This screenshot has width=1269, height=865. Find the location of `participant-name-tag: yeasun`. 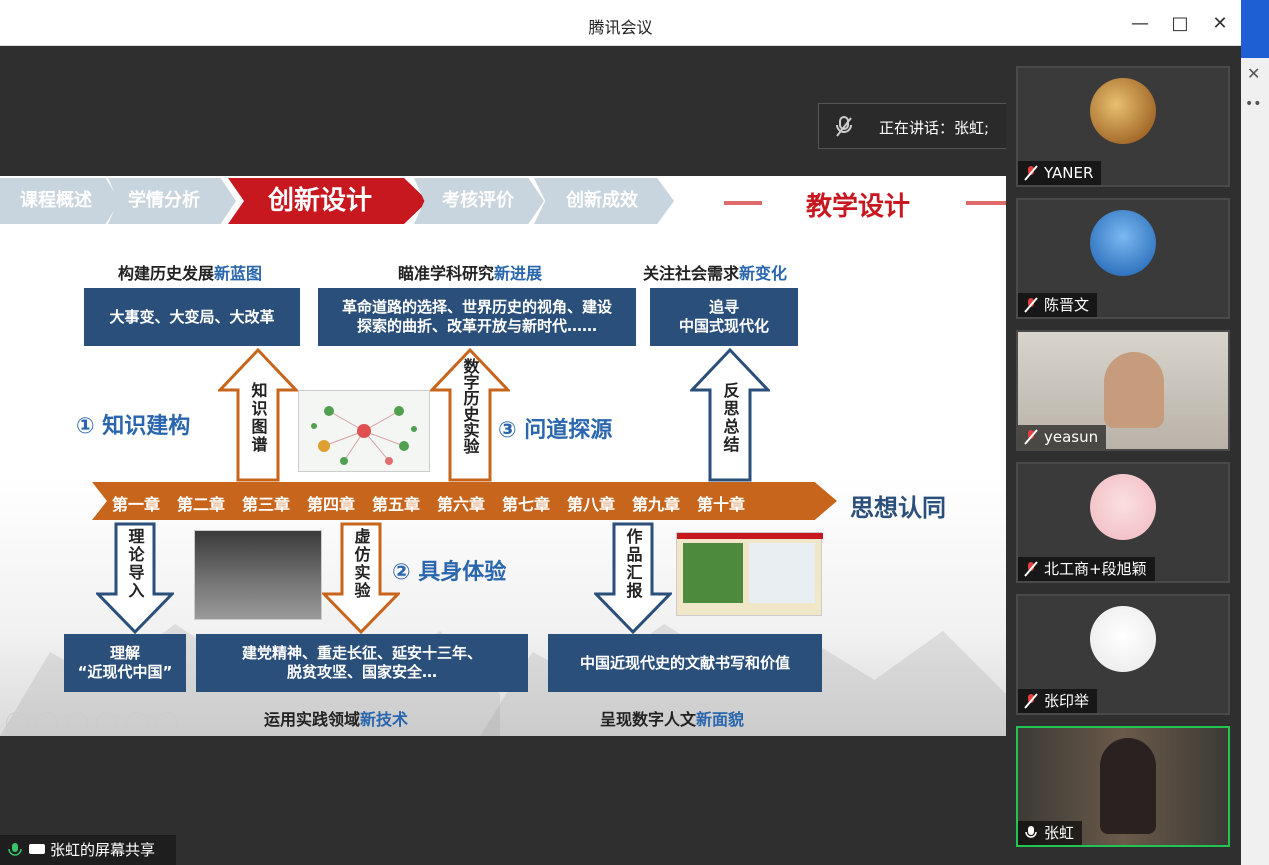

participant-name-tag: yeasun is located at coordinates (1062, 437).